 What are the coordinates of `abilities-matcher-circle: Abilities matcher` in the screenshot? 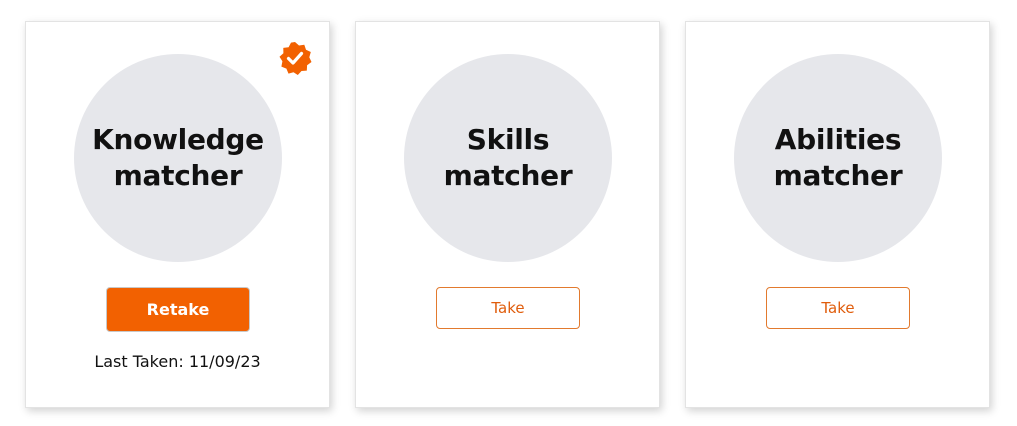 It's located at (838, 158).